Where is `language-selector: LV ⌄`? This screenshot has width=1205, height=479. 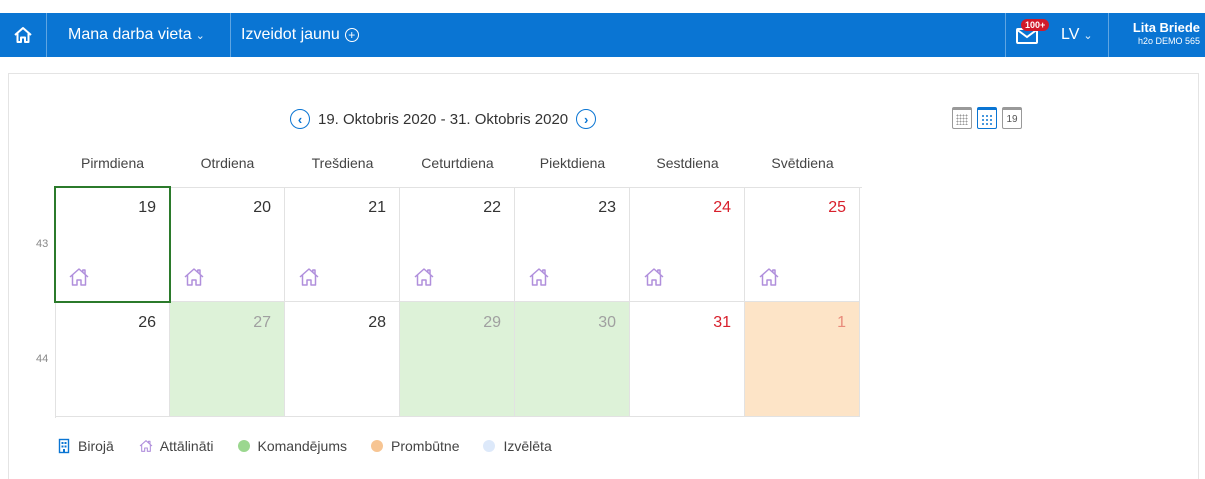
language-selector: LV ⌄ is located at coordinates (1077, 35).